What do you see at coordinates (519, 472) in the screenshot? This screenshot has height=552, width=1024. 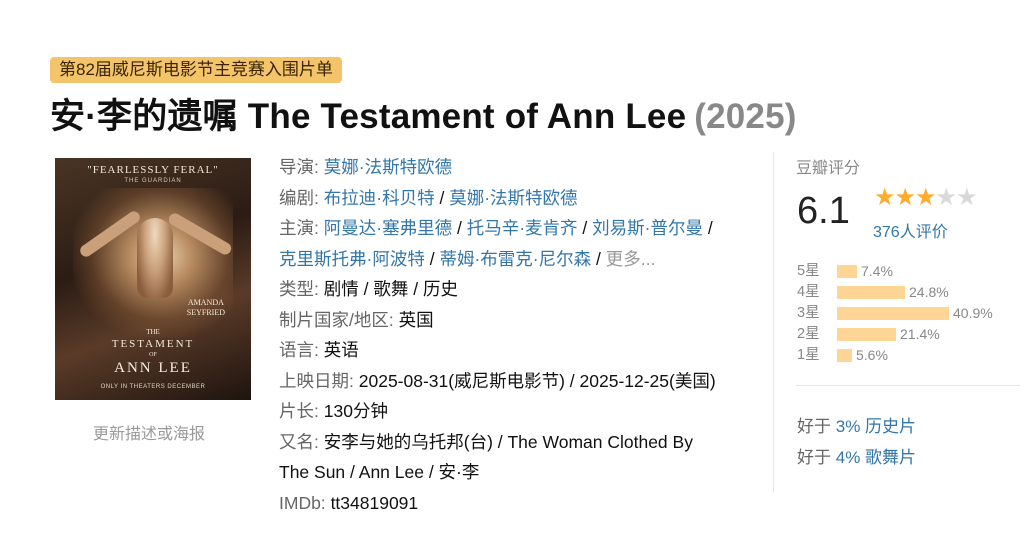 I see `aka-row-continued: The Sun / Ann Lee / 安·李` at bounding box center [519, 472].